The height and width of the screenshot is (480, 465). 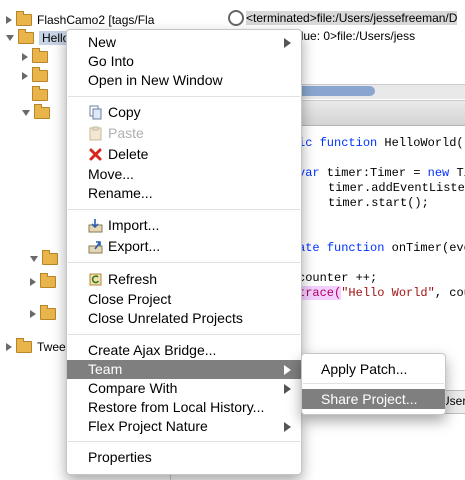 What do you see at coordinates (95, 112) in the screenshot?
I see `copy-icon` at bounding box center [95, 112].